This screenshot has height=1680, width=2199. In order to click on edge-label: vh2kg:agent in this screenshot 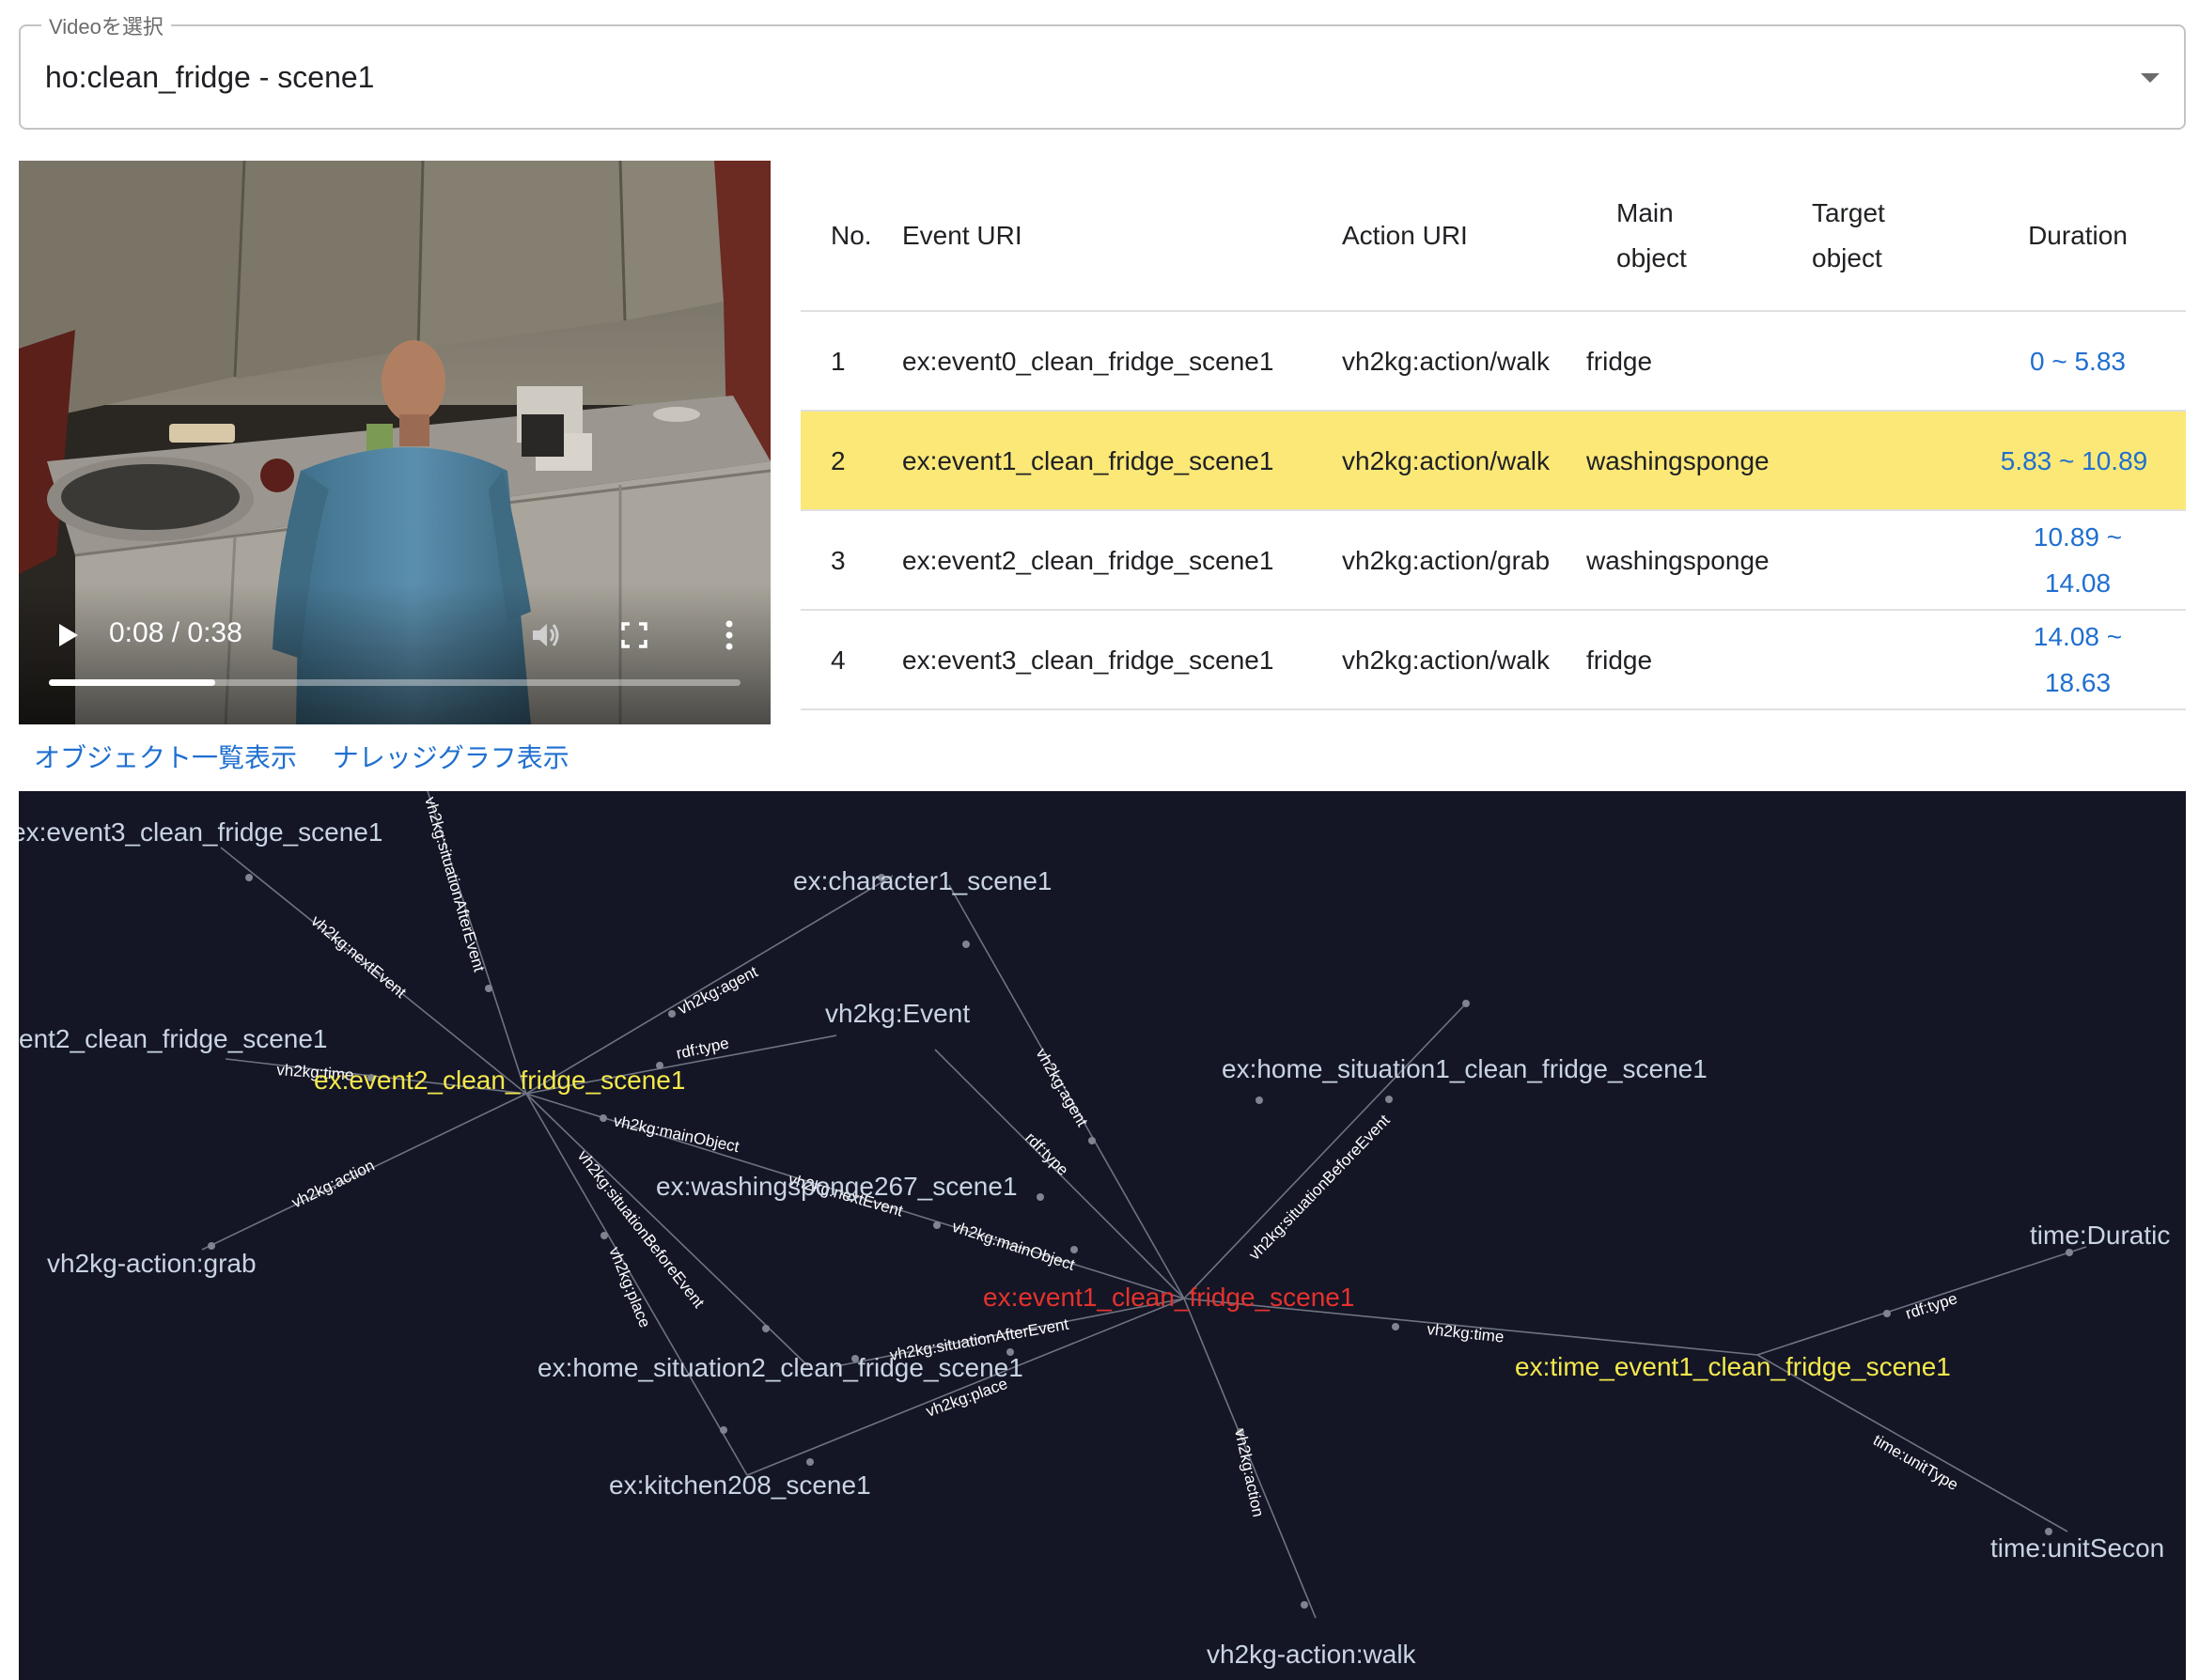, I will do `click(1062, 1088)`.